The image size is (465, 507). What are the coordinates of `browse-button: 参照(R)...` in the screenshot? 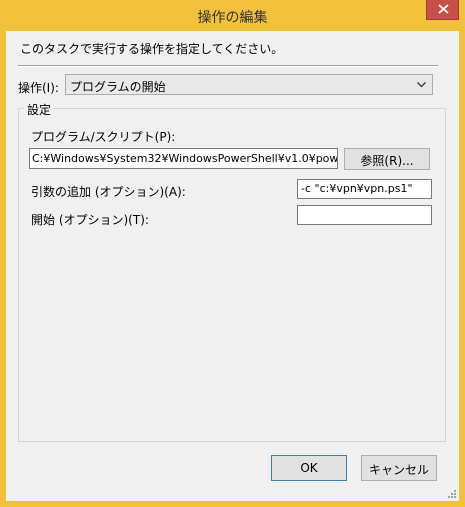 It's located at (387, 159).